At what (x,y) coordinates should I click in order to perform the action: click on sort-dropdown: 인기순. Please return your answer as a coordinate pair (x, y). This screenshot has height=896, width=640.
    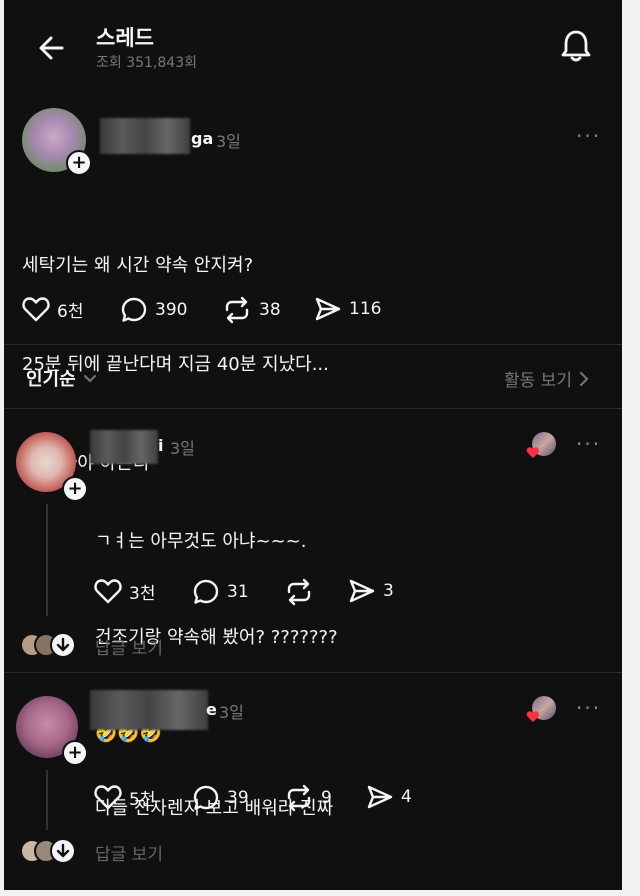
    Looking at the image, I should click on (62, 378).